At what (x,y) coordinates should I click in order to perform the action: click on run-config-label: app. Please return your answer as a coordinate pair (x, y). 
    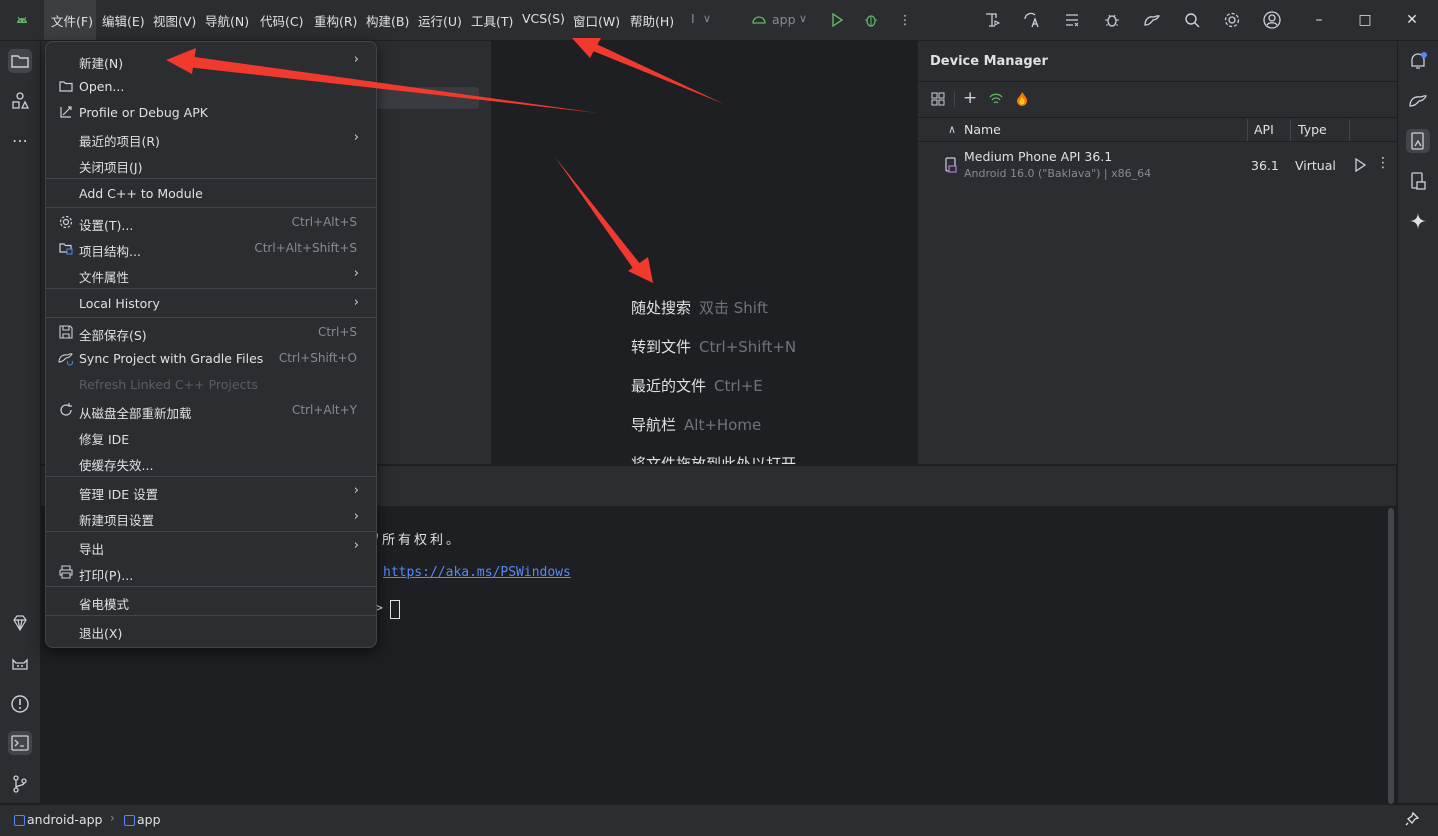
    Looking at the image, I should click on (784, 19).